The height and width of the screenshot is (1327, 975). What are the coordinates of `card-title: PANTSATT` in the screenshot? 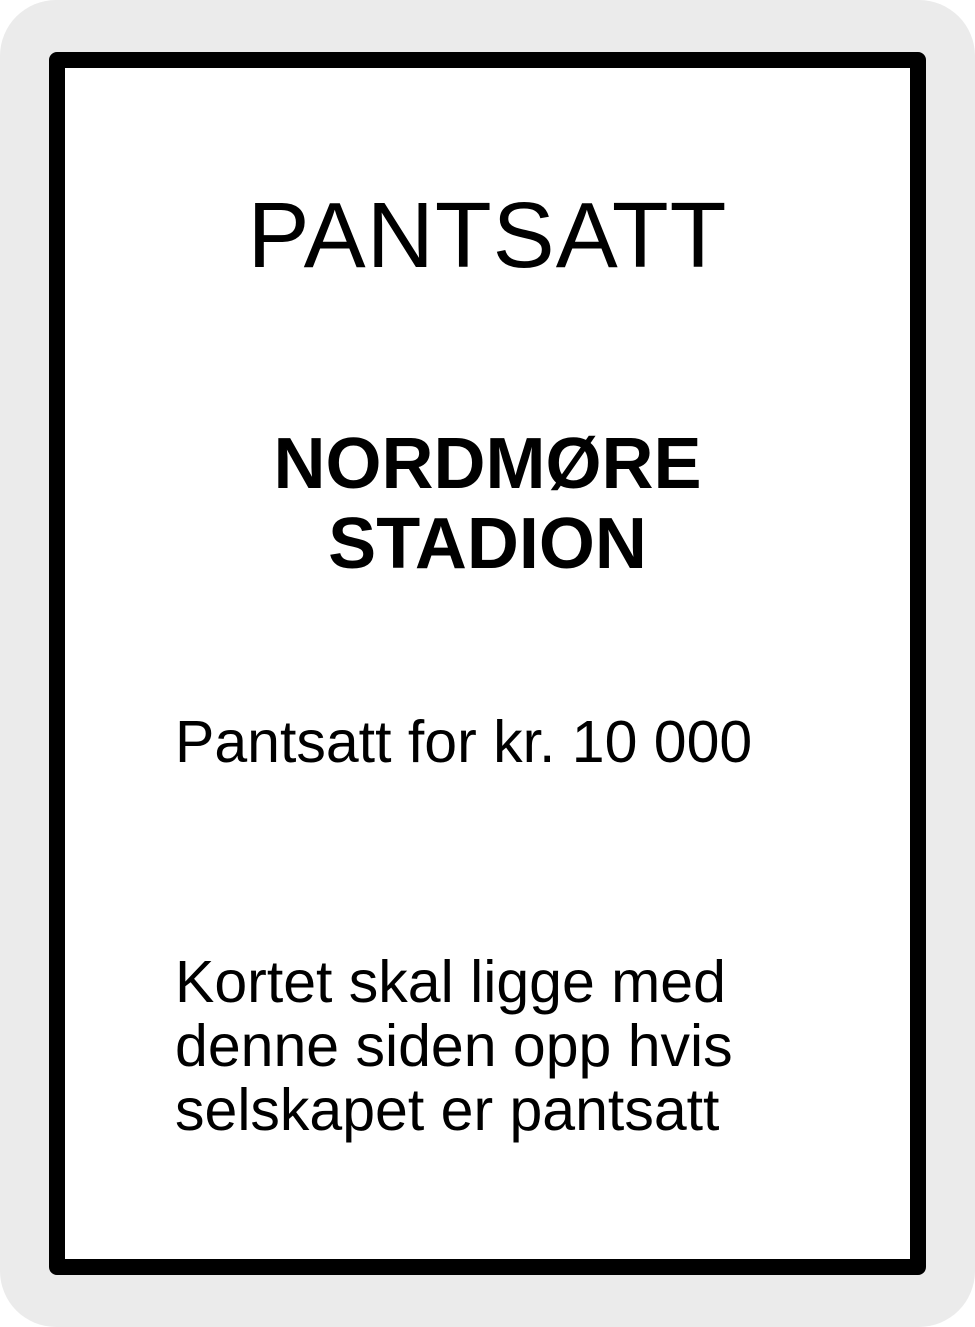 It's located at (487, 235).